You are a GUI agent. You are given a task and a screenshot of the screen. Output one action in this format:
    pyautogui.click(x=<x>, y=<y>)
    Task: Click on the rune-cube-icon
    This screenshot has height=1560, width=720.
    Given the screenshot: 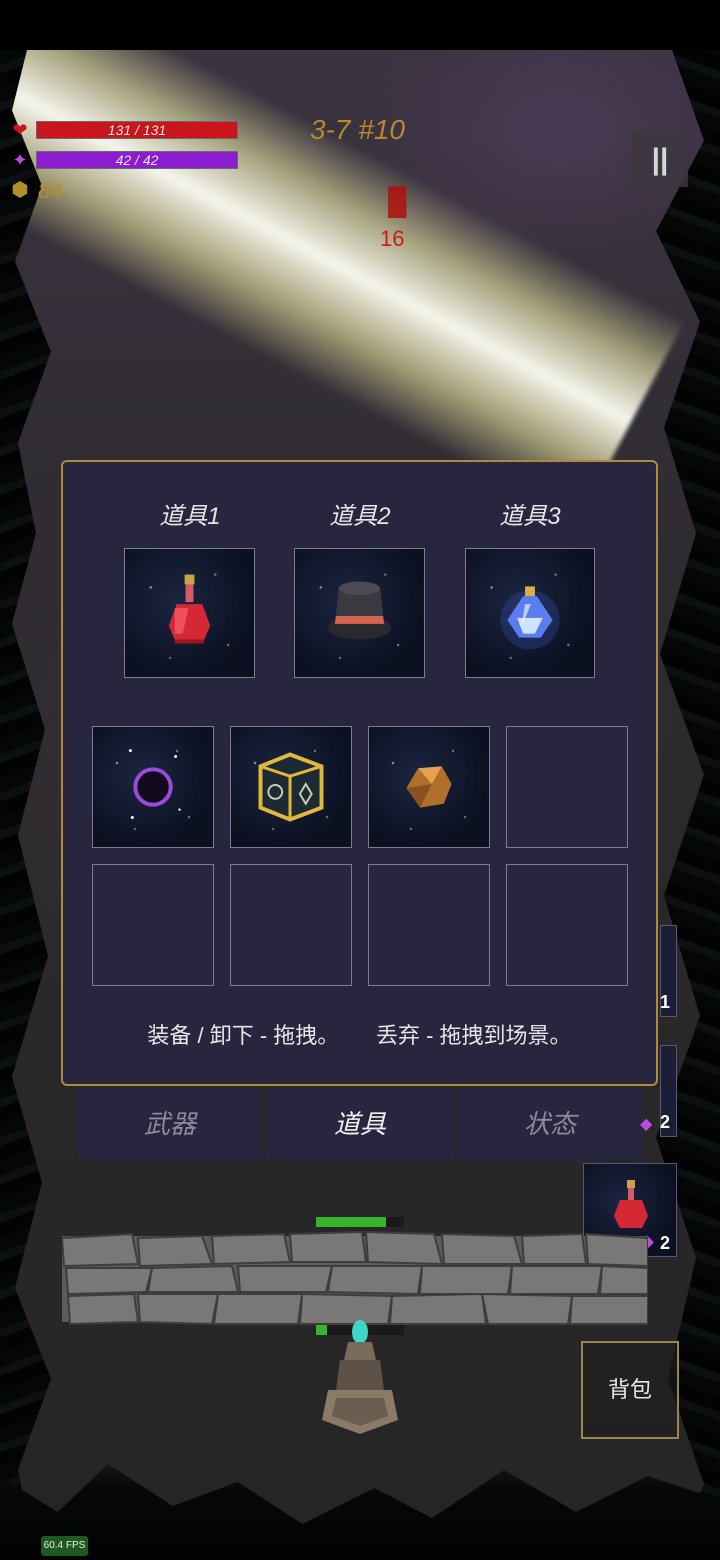 What is the action you would take?
    pyautogui.click(x=291, y=787)
    